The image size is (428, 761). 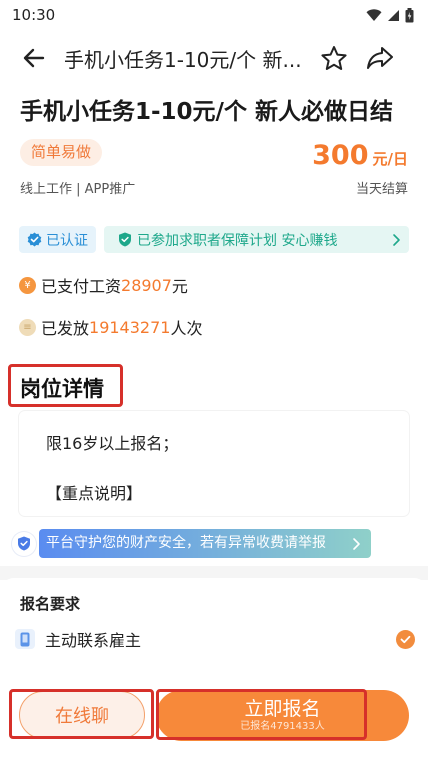 I want to click on requirements-title: 报名要求, so click(x=50, y=604).